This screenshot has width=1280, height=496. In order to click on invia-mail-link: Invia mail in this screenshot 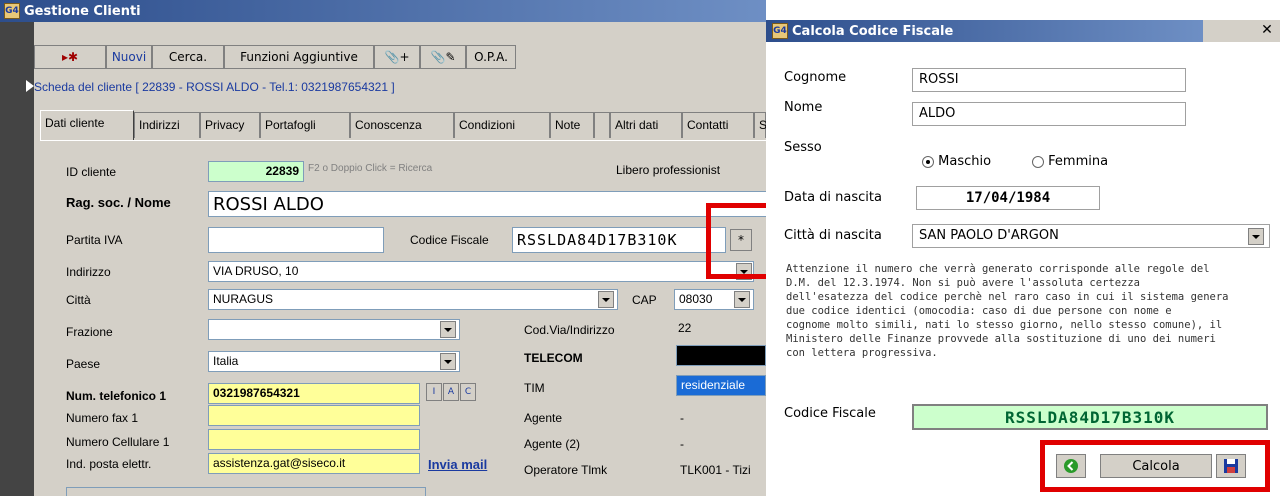, I will do `click(457, 464)`.